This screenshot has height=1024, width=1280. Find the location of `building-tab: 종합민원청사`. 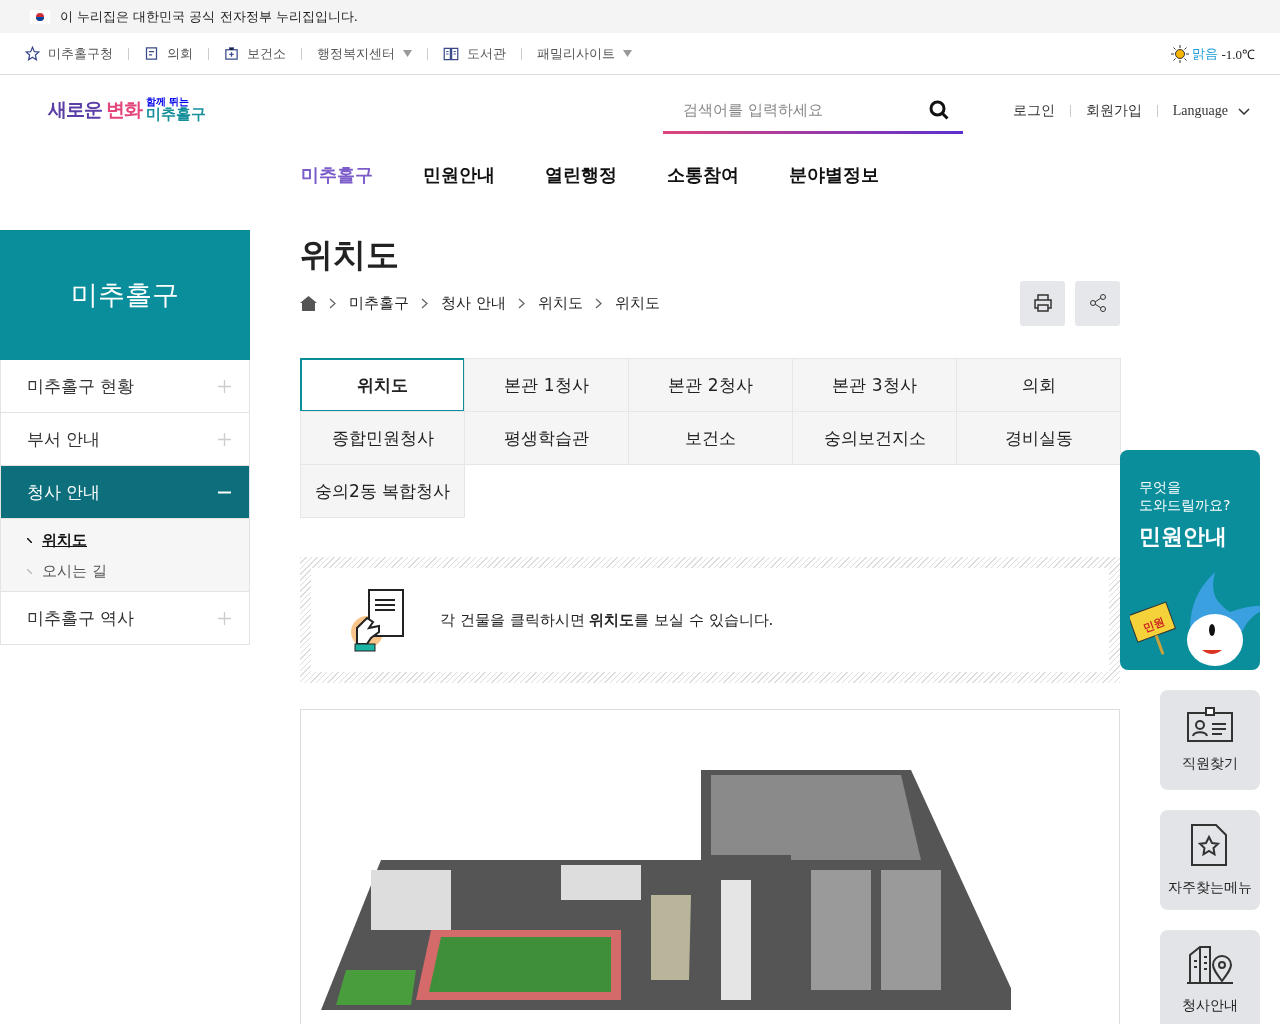

building-tab: 종합민원청사 is located at coordinates (382, 438).